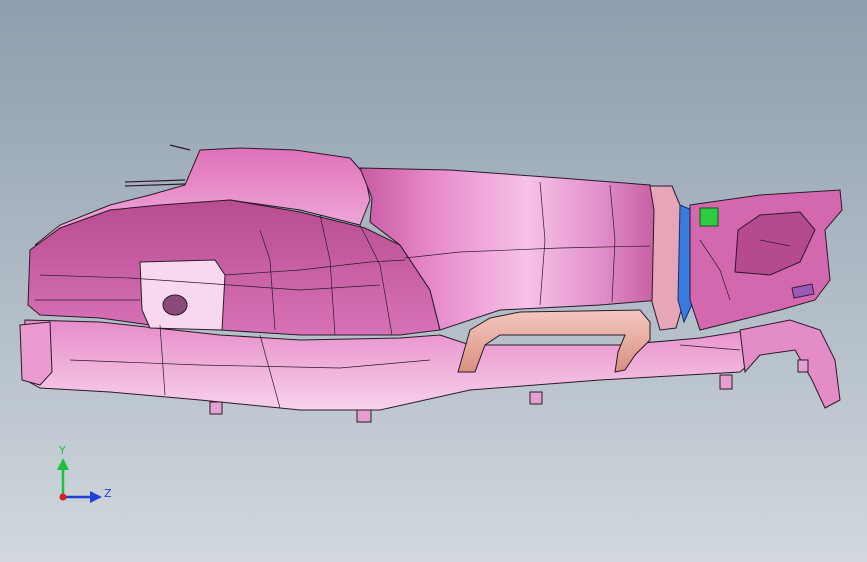 Image resolution: width=867 pixels, height=562 pixels. I want to click on mounting-hole, so click(175, 305).